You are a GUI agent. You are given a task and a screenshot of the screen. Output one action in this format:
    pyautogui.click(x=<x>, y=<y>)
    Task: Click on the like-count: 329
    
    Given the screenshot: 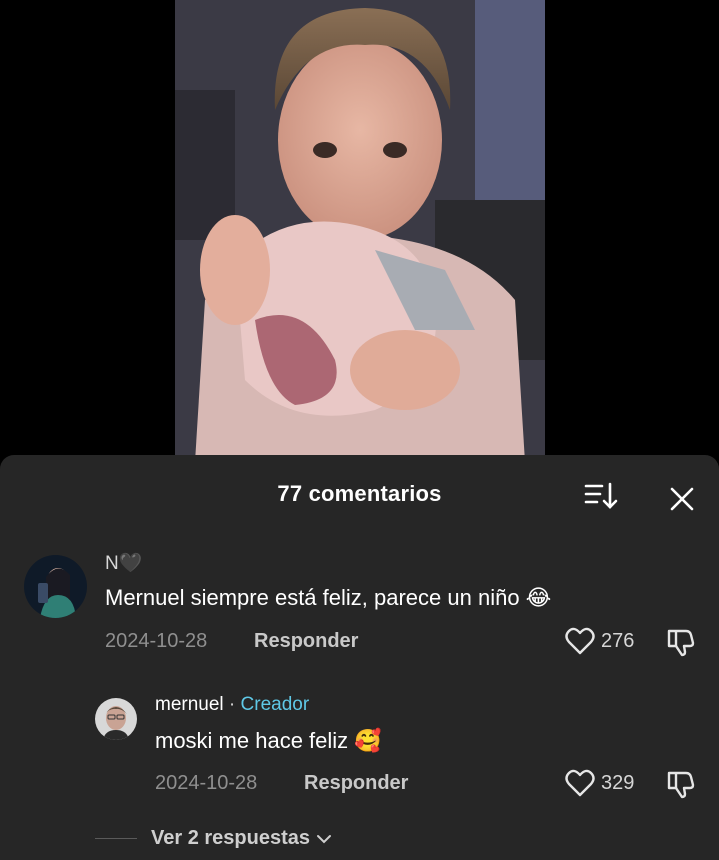 What is the action you would take?
    pyautogui.click(x=618, y=782)
    